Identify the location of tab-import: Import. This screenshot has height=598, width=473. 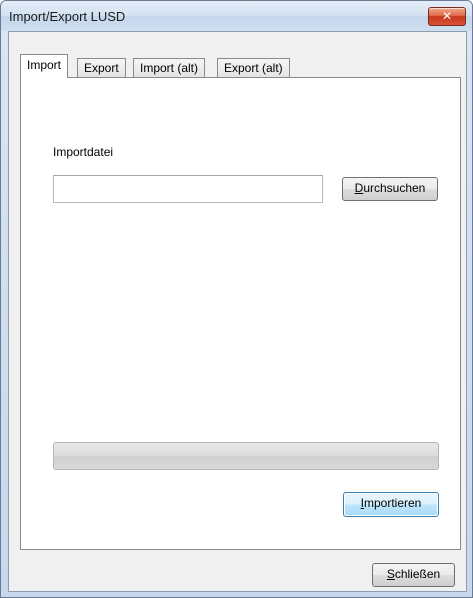
(44, 66).